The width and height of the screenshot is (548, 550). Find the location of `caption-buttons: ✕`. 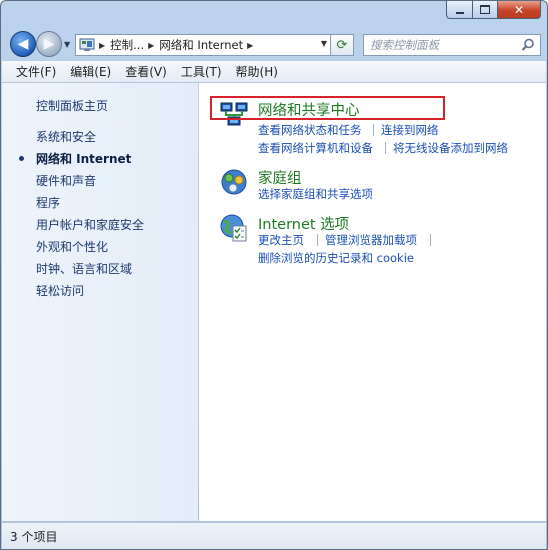

caption-buttons: ✕ is located at coordinates (493, 10).